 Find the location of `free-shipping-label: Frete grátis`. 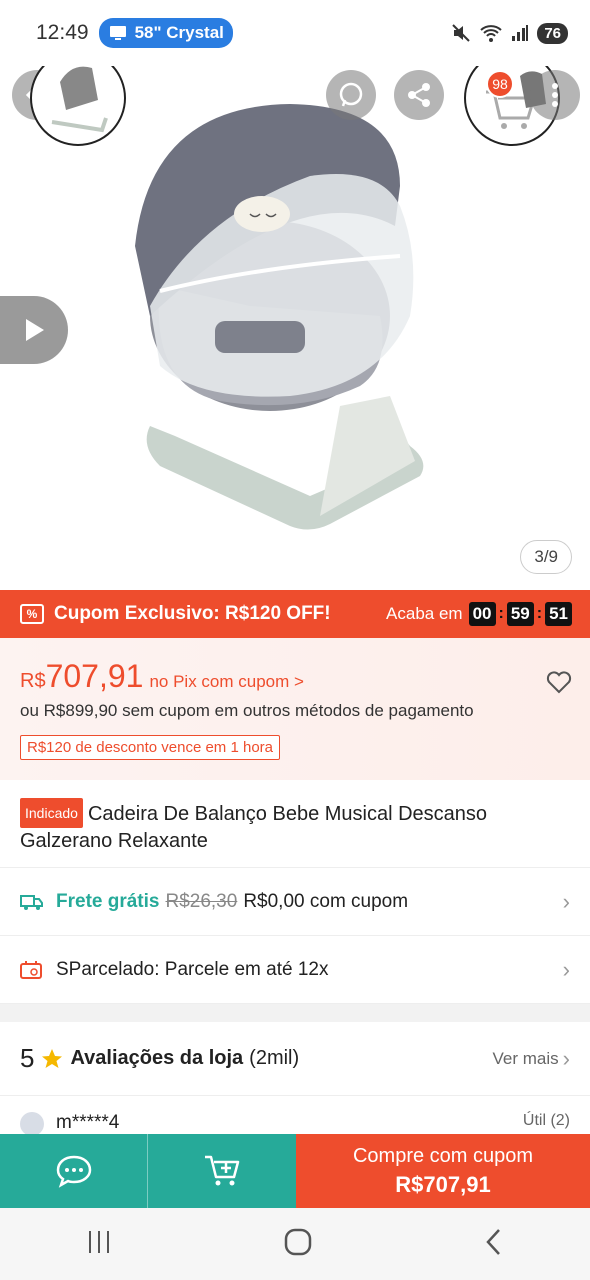

free-shipping-label: Frete grátis is located at coordinates (108, 901).